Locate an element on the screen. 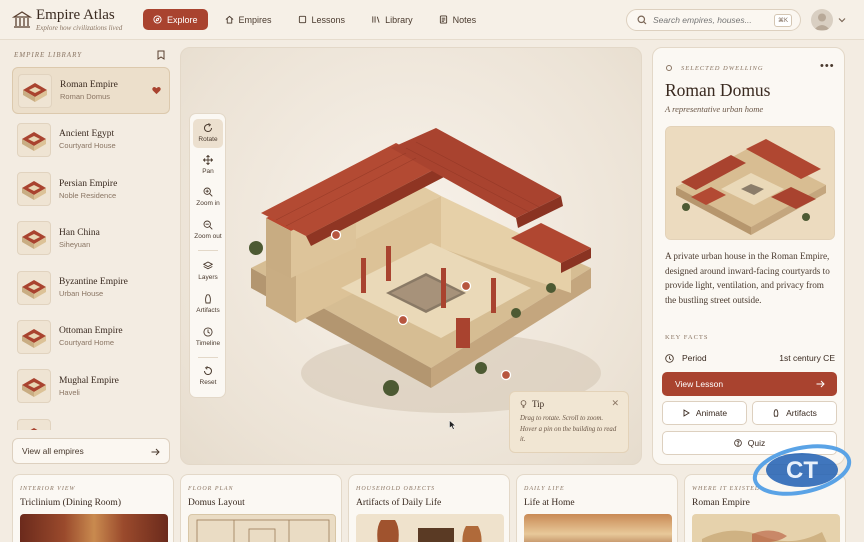 This screenshot has height=542, width=864. notes-icon is located at coordinates (443, 19).